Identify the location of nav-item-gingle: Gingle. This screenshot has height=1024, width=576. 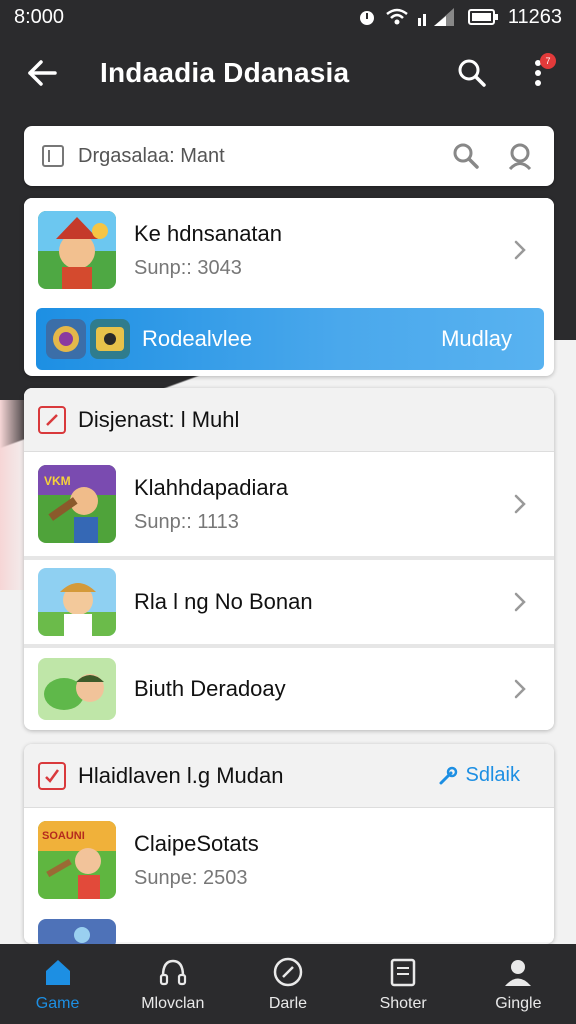
(518, 984).